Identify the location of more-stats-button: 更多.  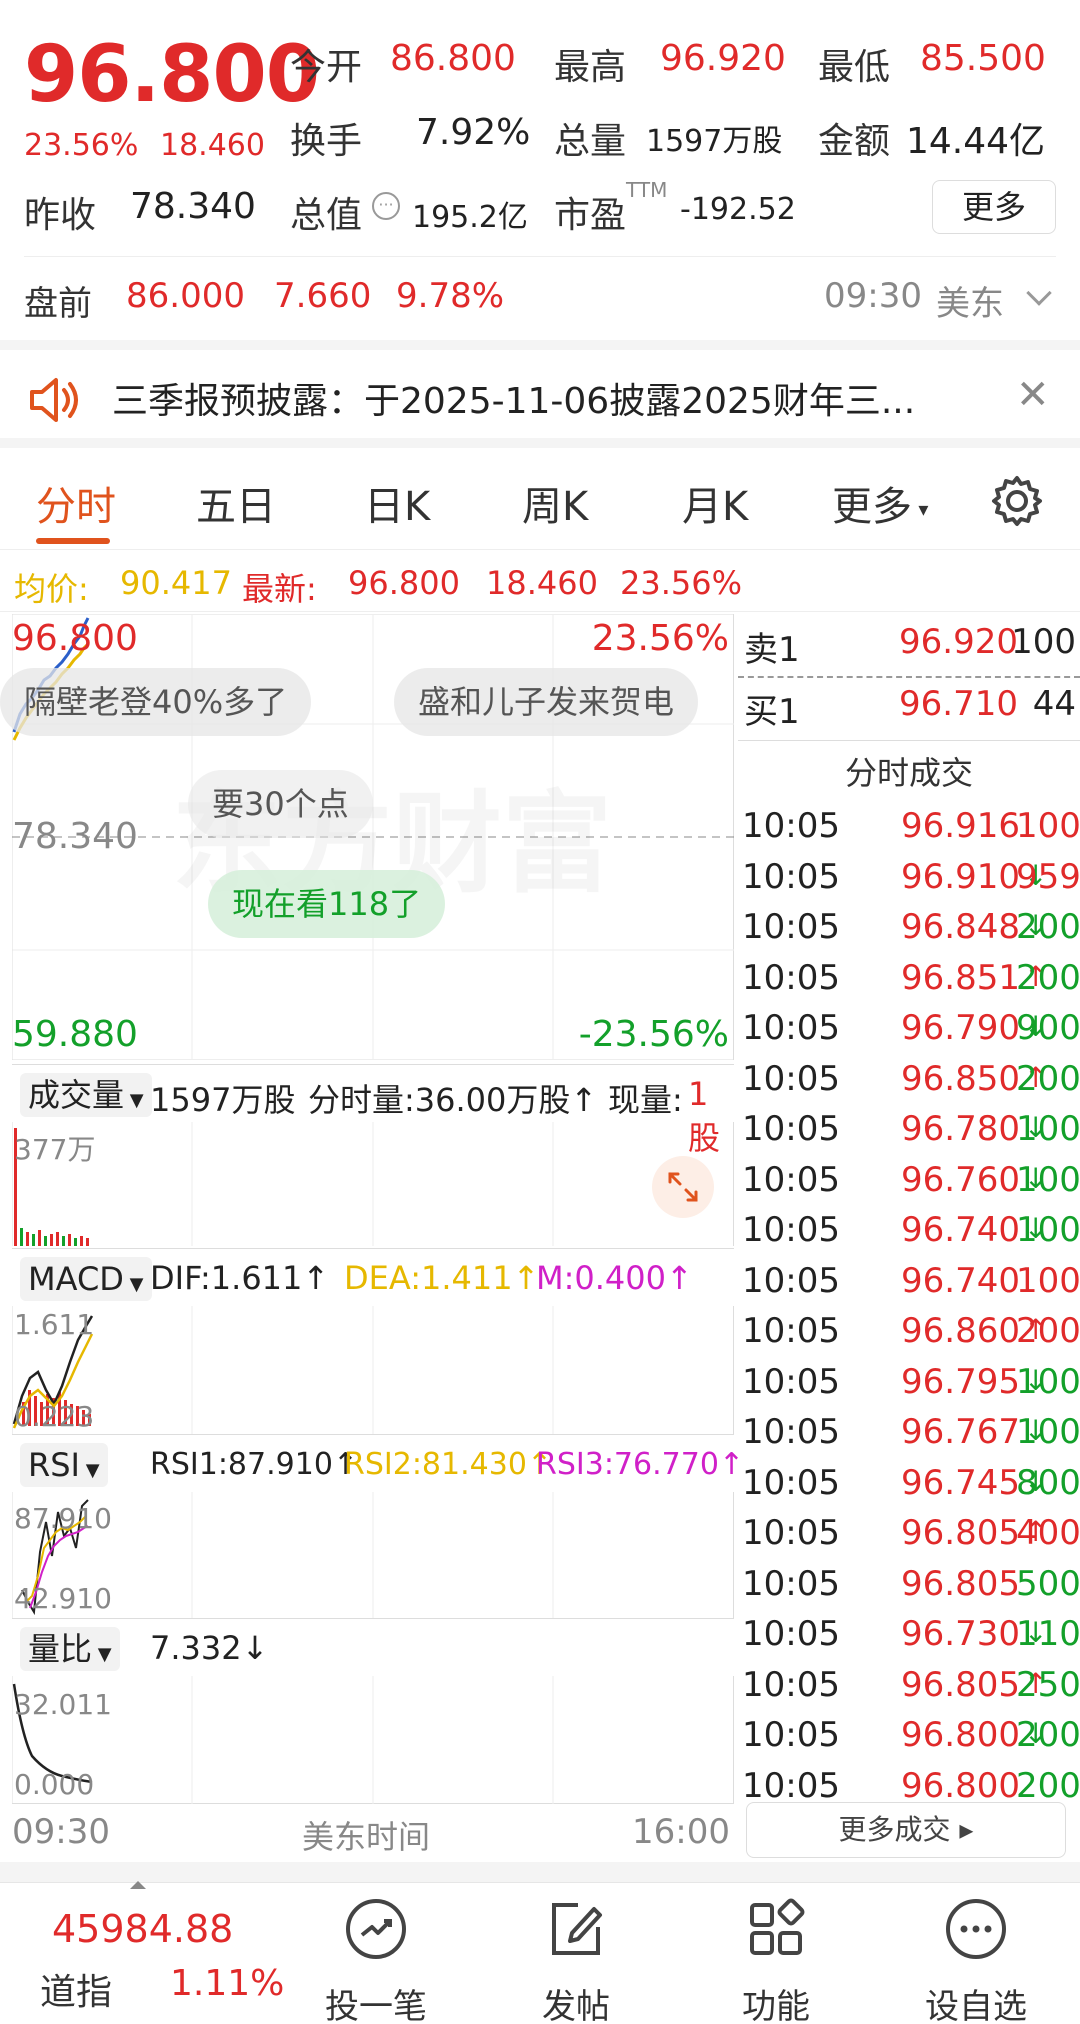
(994, 207).